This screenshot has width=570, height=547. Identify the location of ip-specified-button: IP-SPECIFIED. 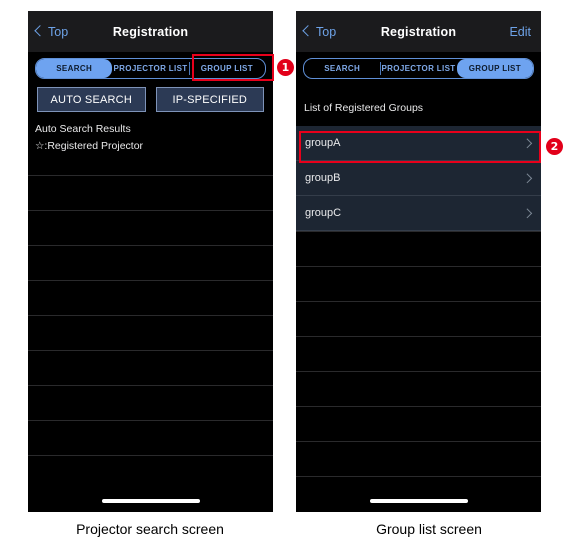
(209, 99).